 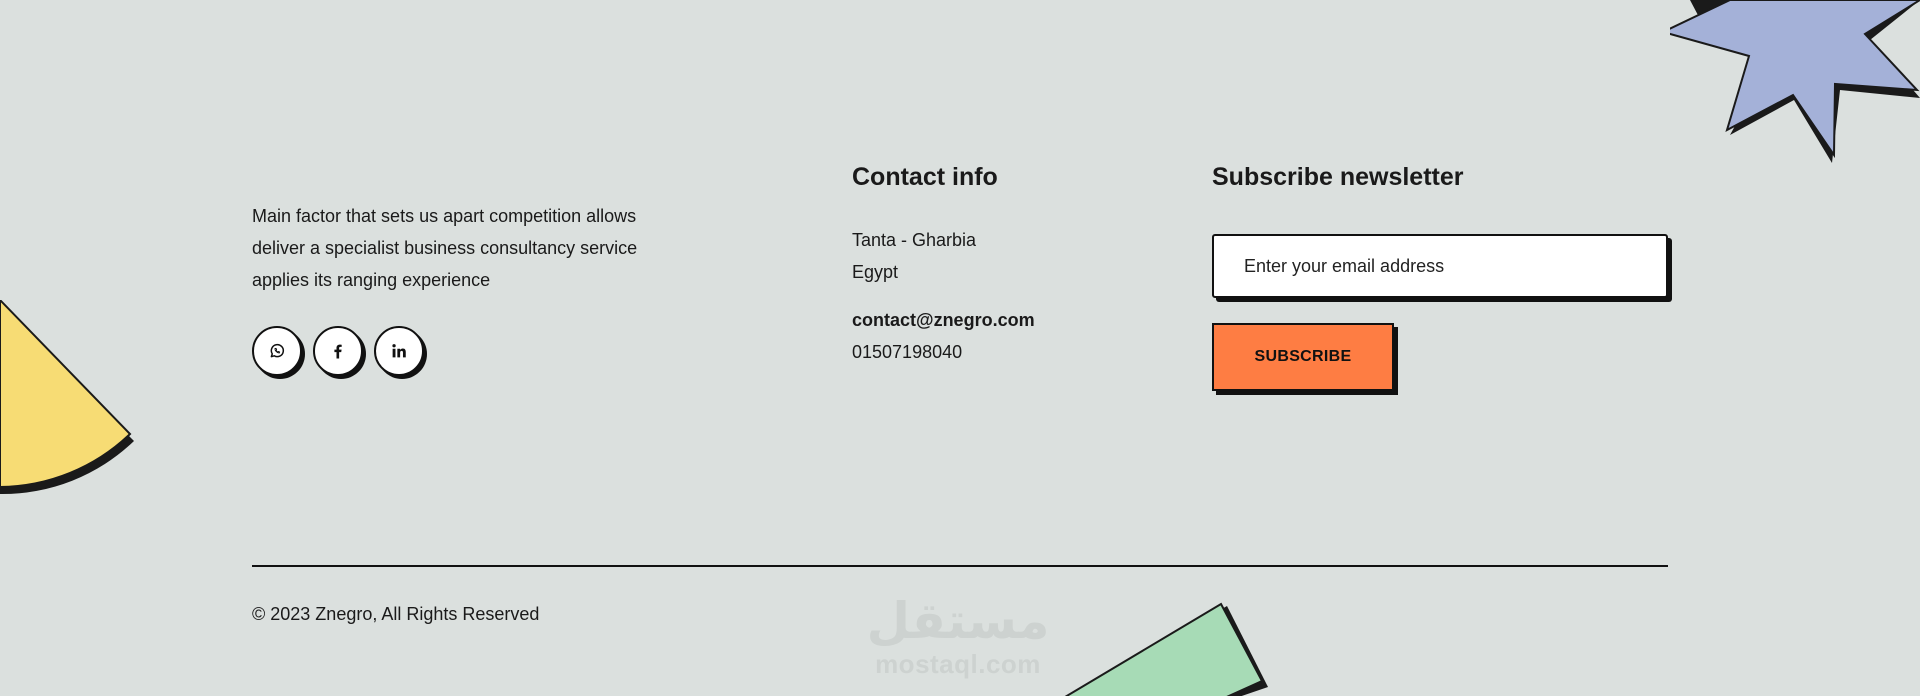 I want to click on facebook-icon, so click(x=338, y=351).